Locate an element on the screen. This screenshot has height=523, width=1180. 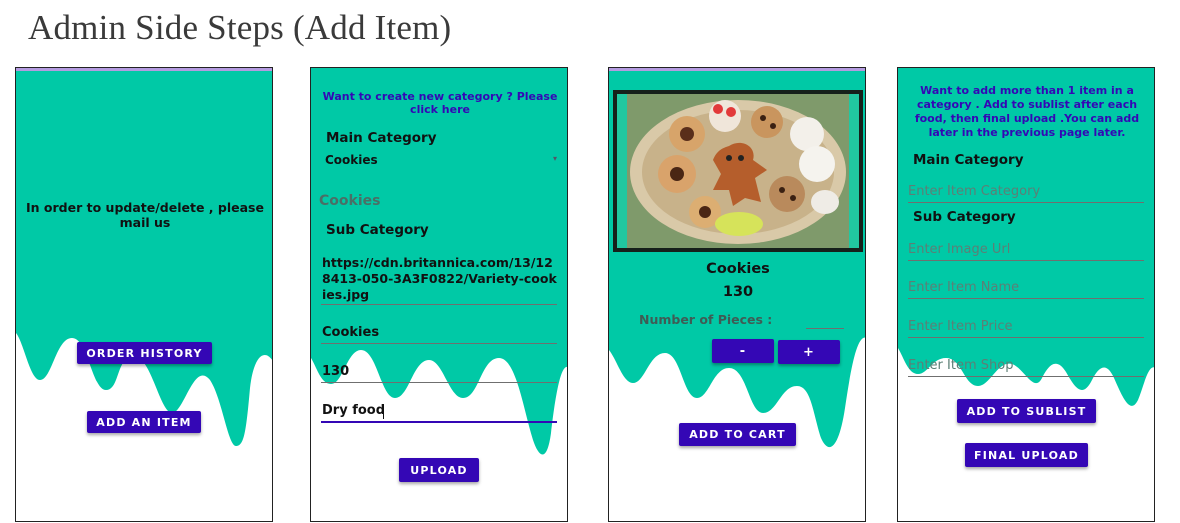
item-shop-value: Dry food is located at coordinates (354, 410).